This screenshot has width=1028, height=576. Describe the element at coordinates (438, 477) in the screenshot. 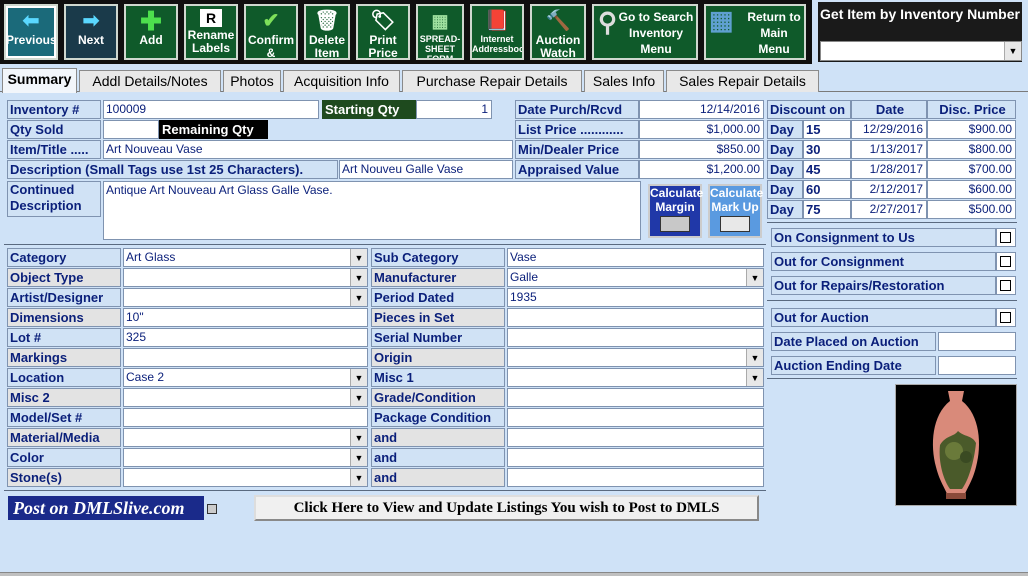

I see `field-label: and` at that location.